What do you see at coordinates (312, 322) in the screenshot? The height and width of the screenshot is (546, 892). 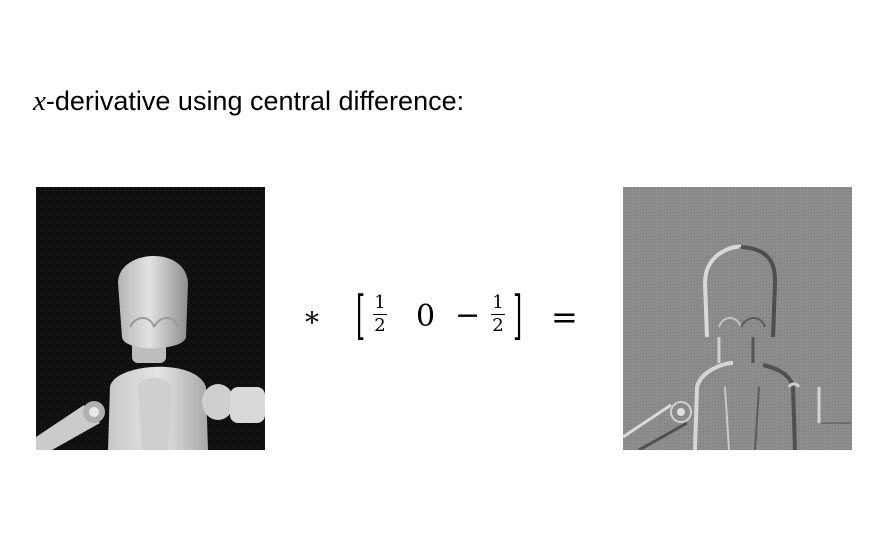 I see `convolution-operator: *` at bounding box center [312, 322].